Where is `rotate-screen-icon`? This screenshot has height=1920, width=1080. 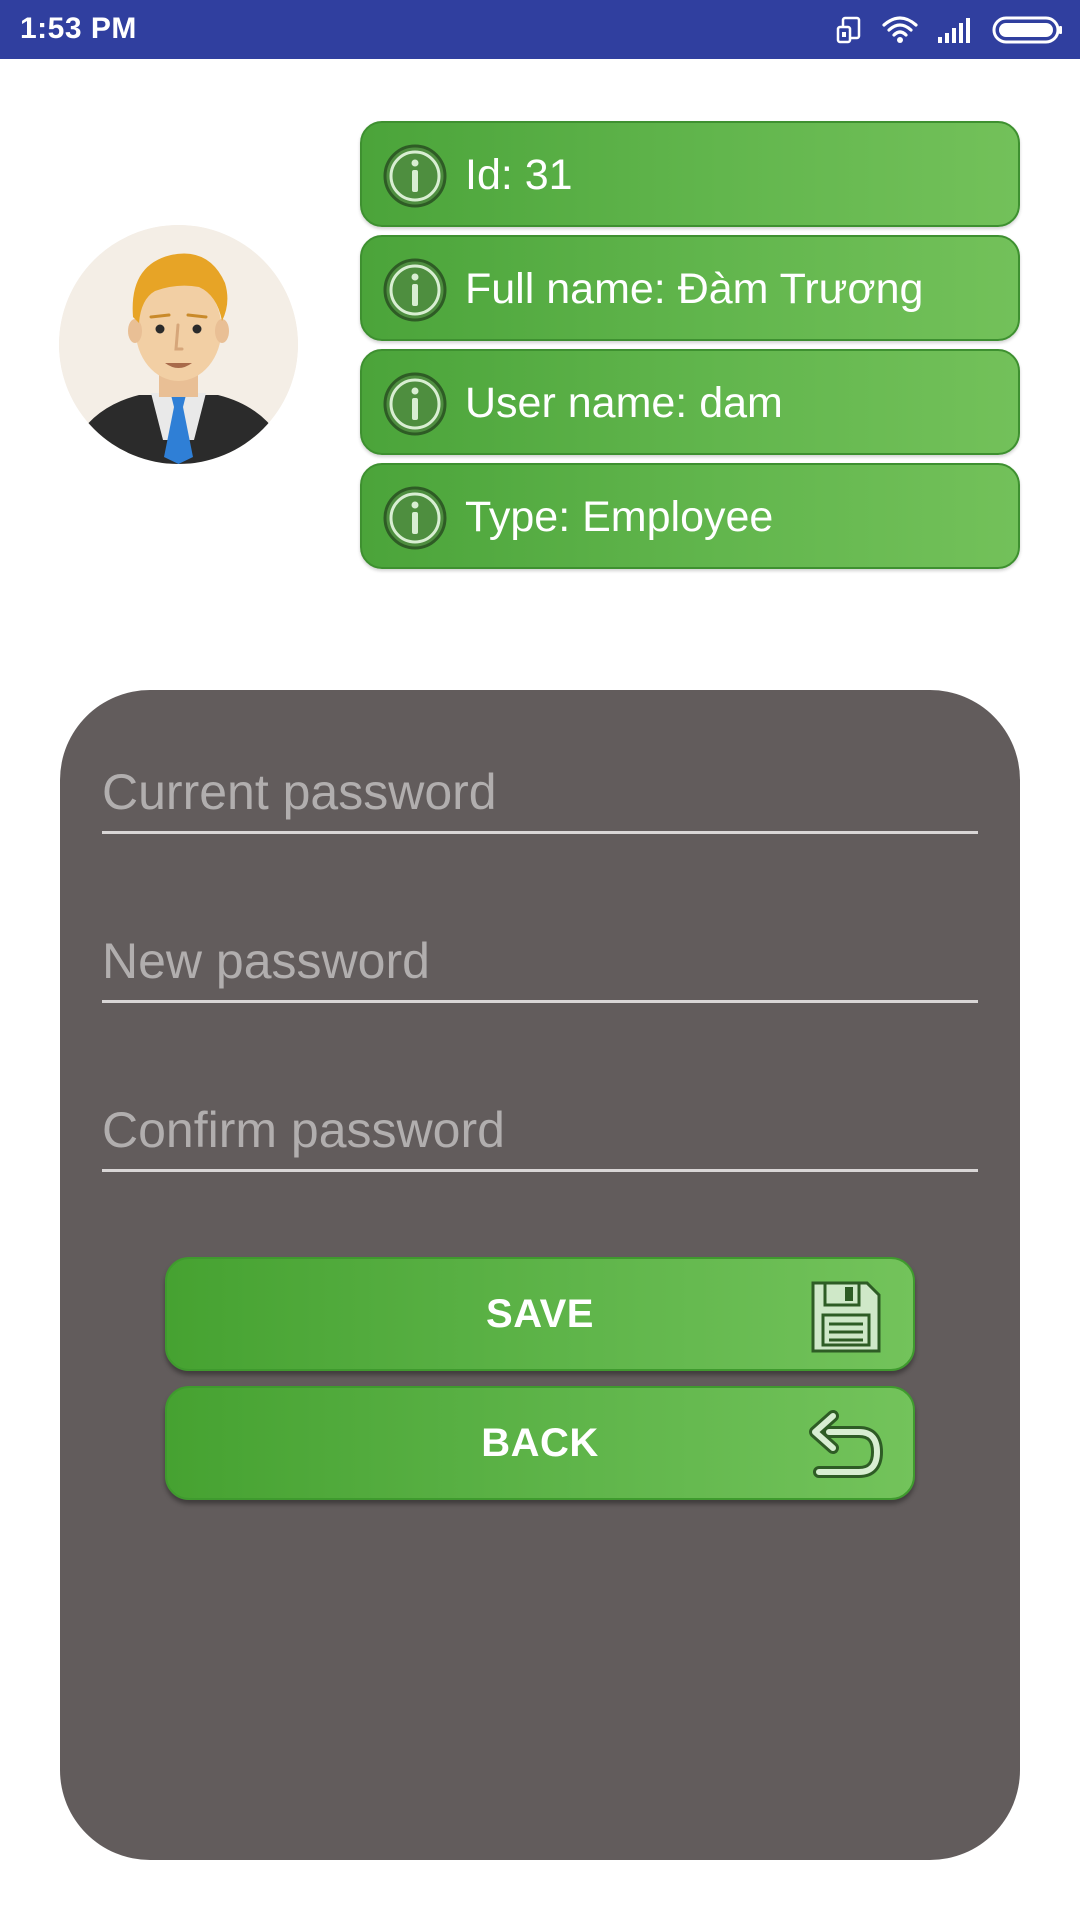 rotate-screen-icon is located at coordinates (849, 30).